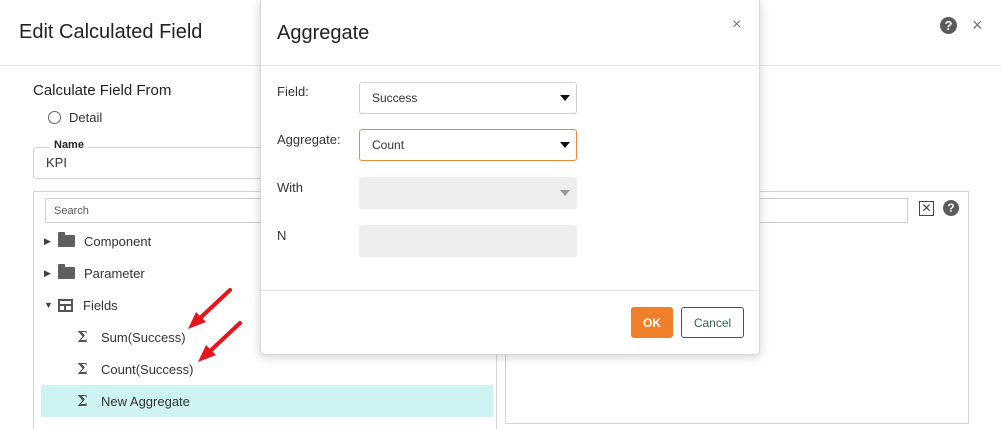 The width and height of the screenshot is (1001, 429). What do you see at coordinates (282, 235) in the screenshot?
I see `n-label: N` at bounding box center [282, 235].